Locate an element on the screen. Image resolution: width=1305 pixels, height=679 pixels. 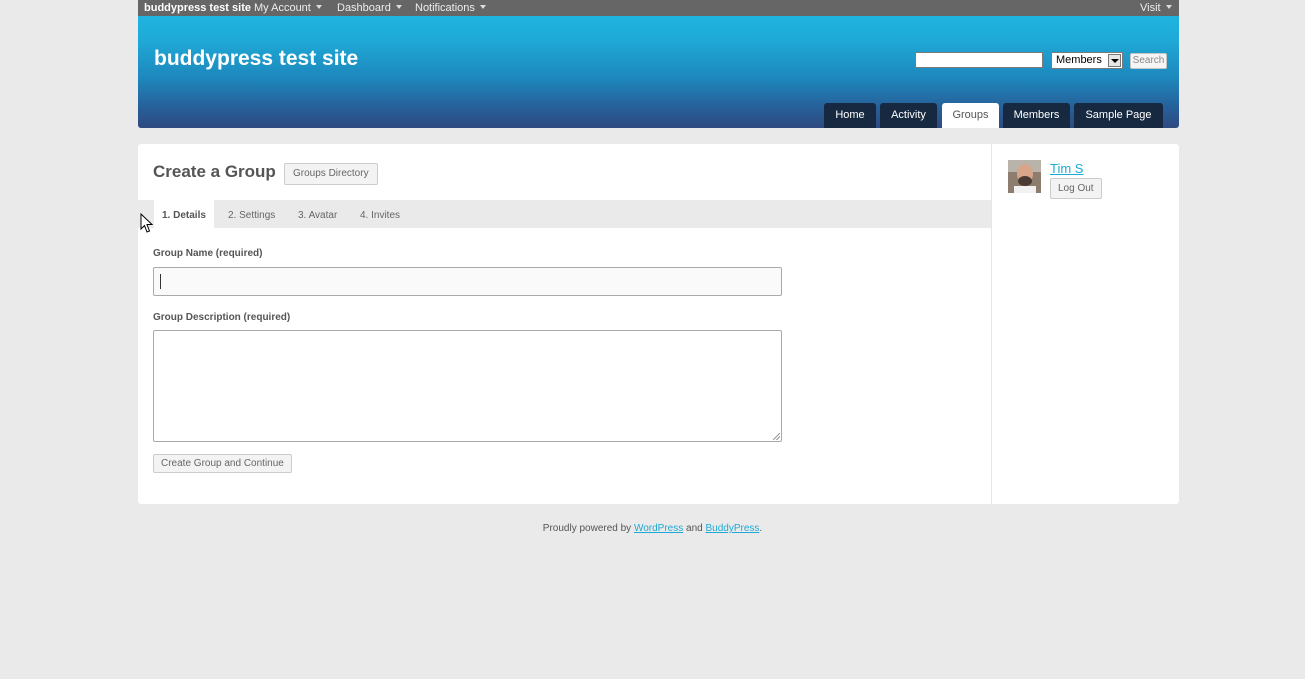
step-avatar: 3. Avatar is located at coordinates (317, 214).